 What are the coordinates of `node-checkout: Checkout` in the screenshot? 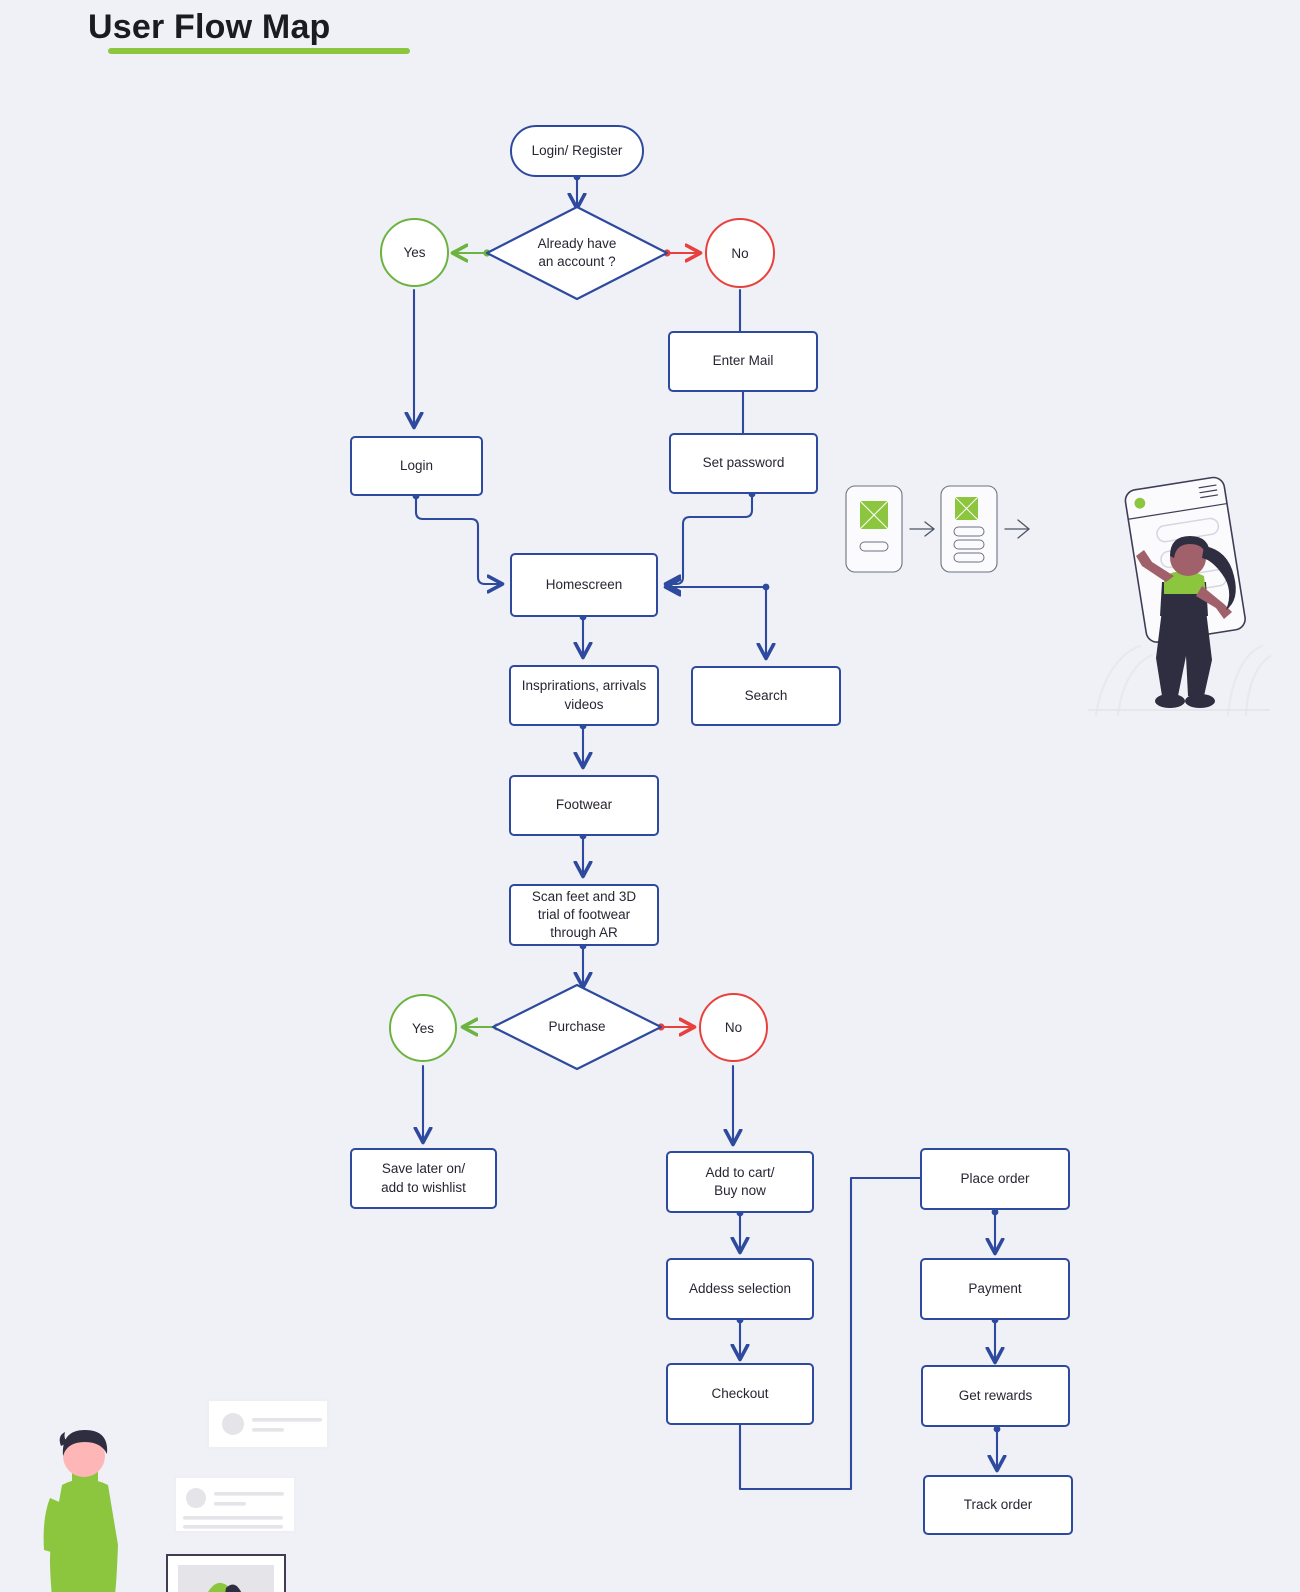 It's located at (740, 1394).